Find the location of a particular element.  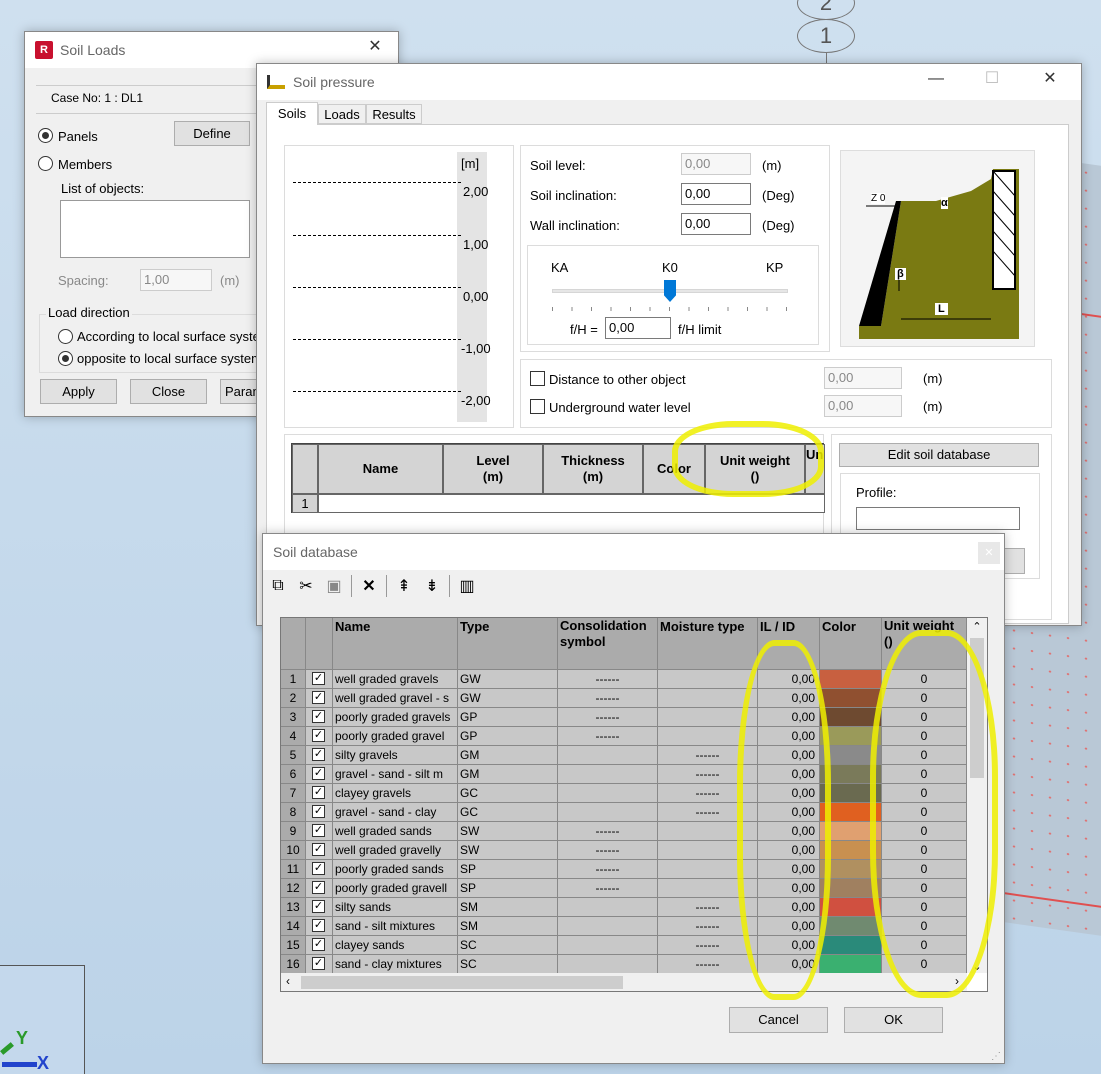

soil-name: gravel - sand - silt m is located at coordinates (395, 774).